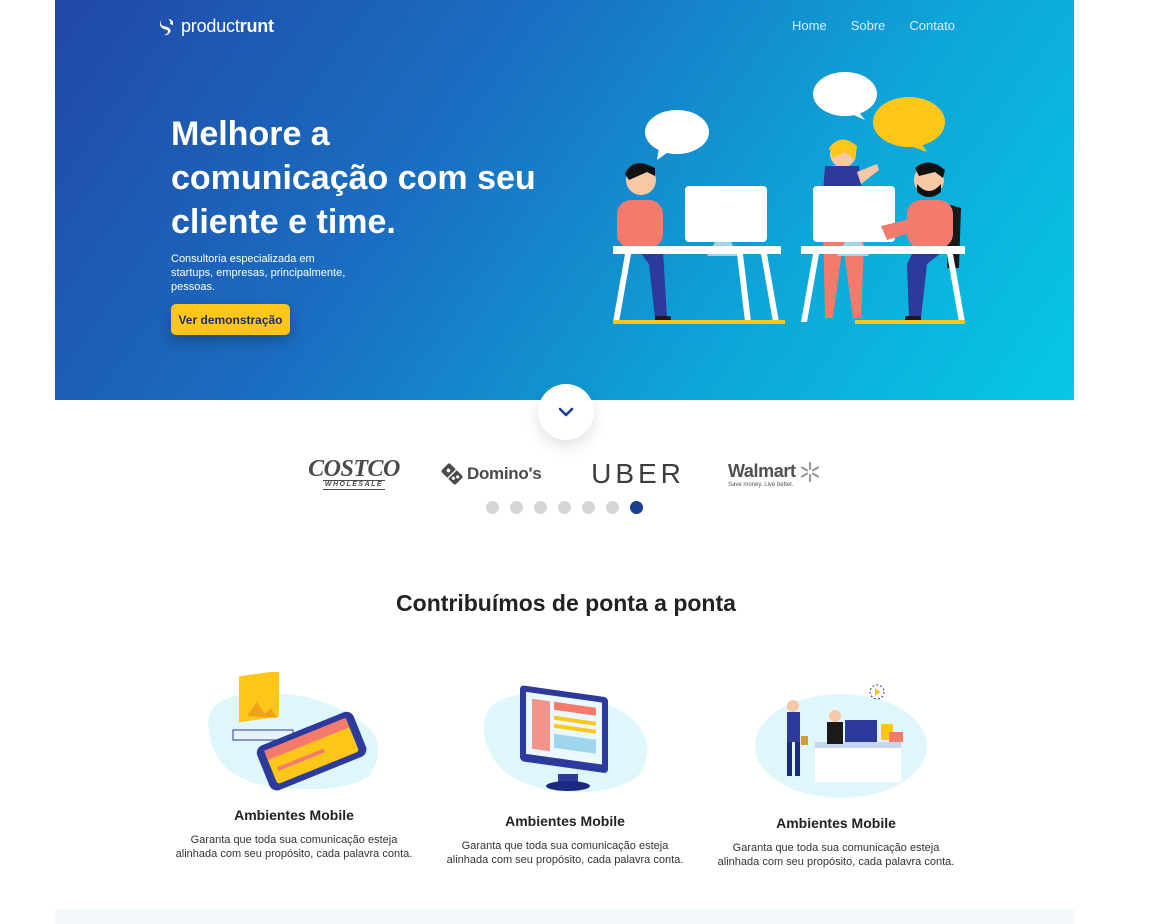 This screenshot has height=924, width=1152. What do you see at coordinates (845, 96) in the screenshot?
I see `speech-bubble-white-top` at bounding box center [845, 96].